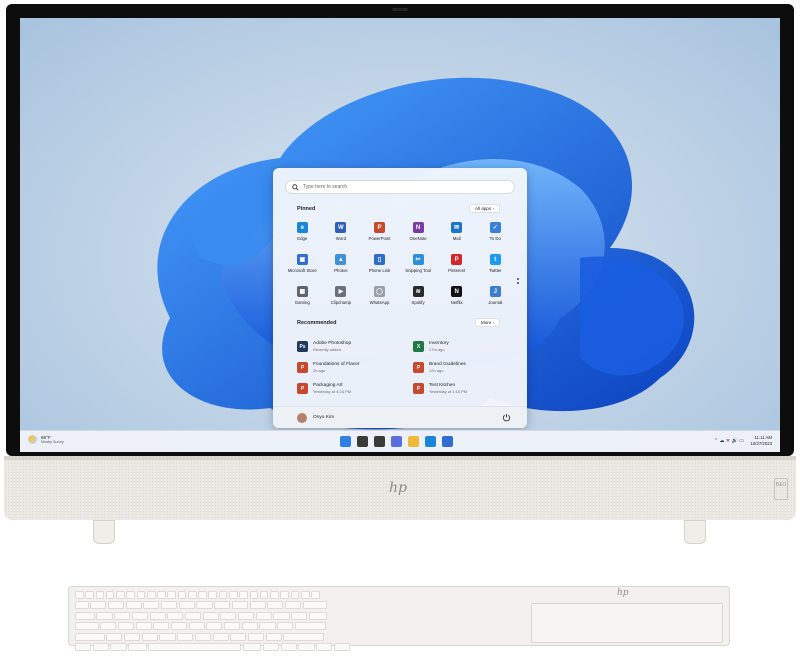 The width and height of the screenshot is (800, 659). I want to click on tray-icons: ⌃ ☁ ᯤ 🔊 ▭, so click(729, 441).